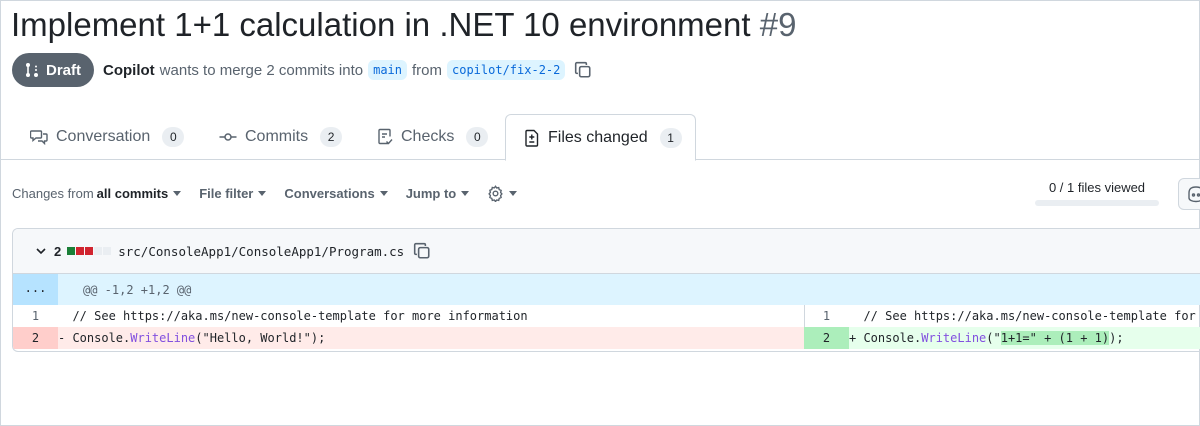 The height and width of the screenshot is (426, 1200). I want to click on merge-description: wants to merge 2 commits into, so click(261, 70).